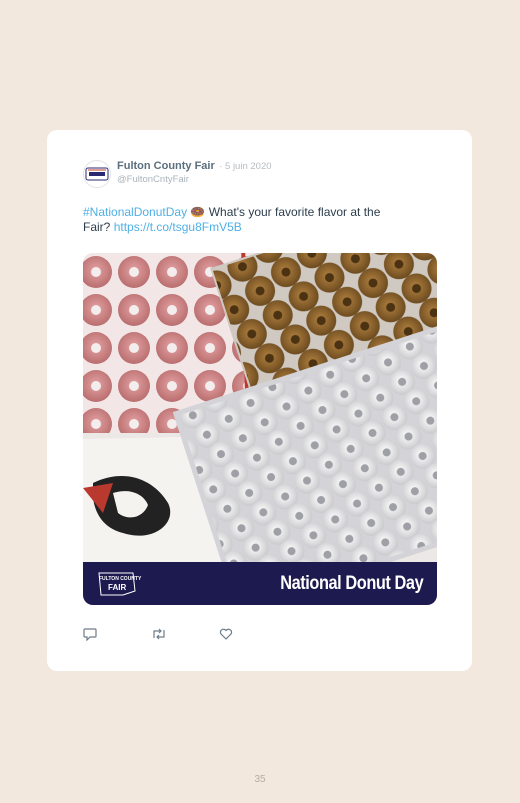  I want to click on banner-fair-logo: FULTON COUNTY FAIR, so click(117, 584).